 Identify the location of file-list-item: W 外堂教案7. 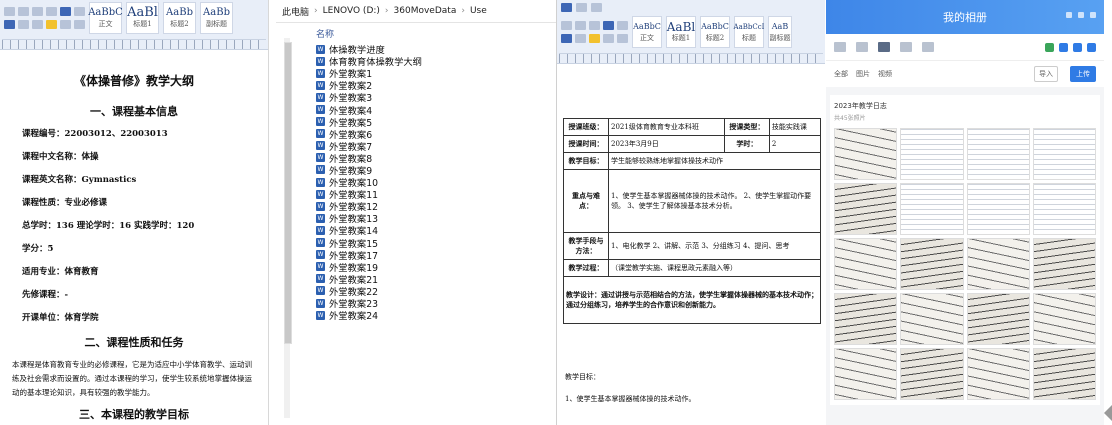
(410, 146).